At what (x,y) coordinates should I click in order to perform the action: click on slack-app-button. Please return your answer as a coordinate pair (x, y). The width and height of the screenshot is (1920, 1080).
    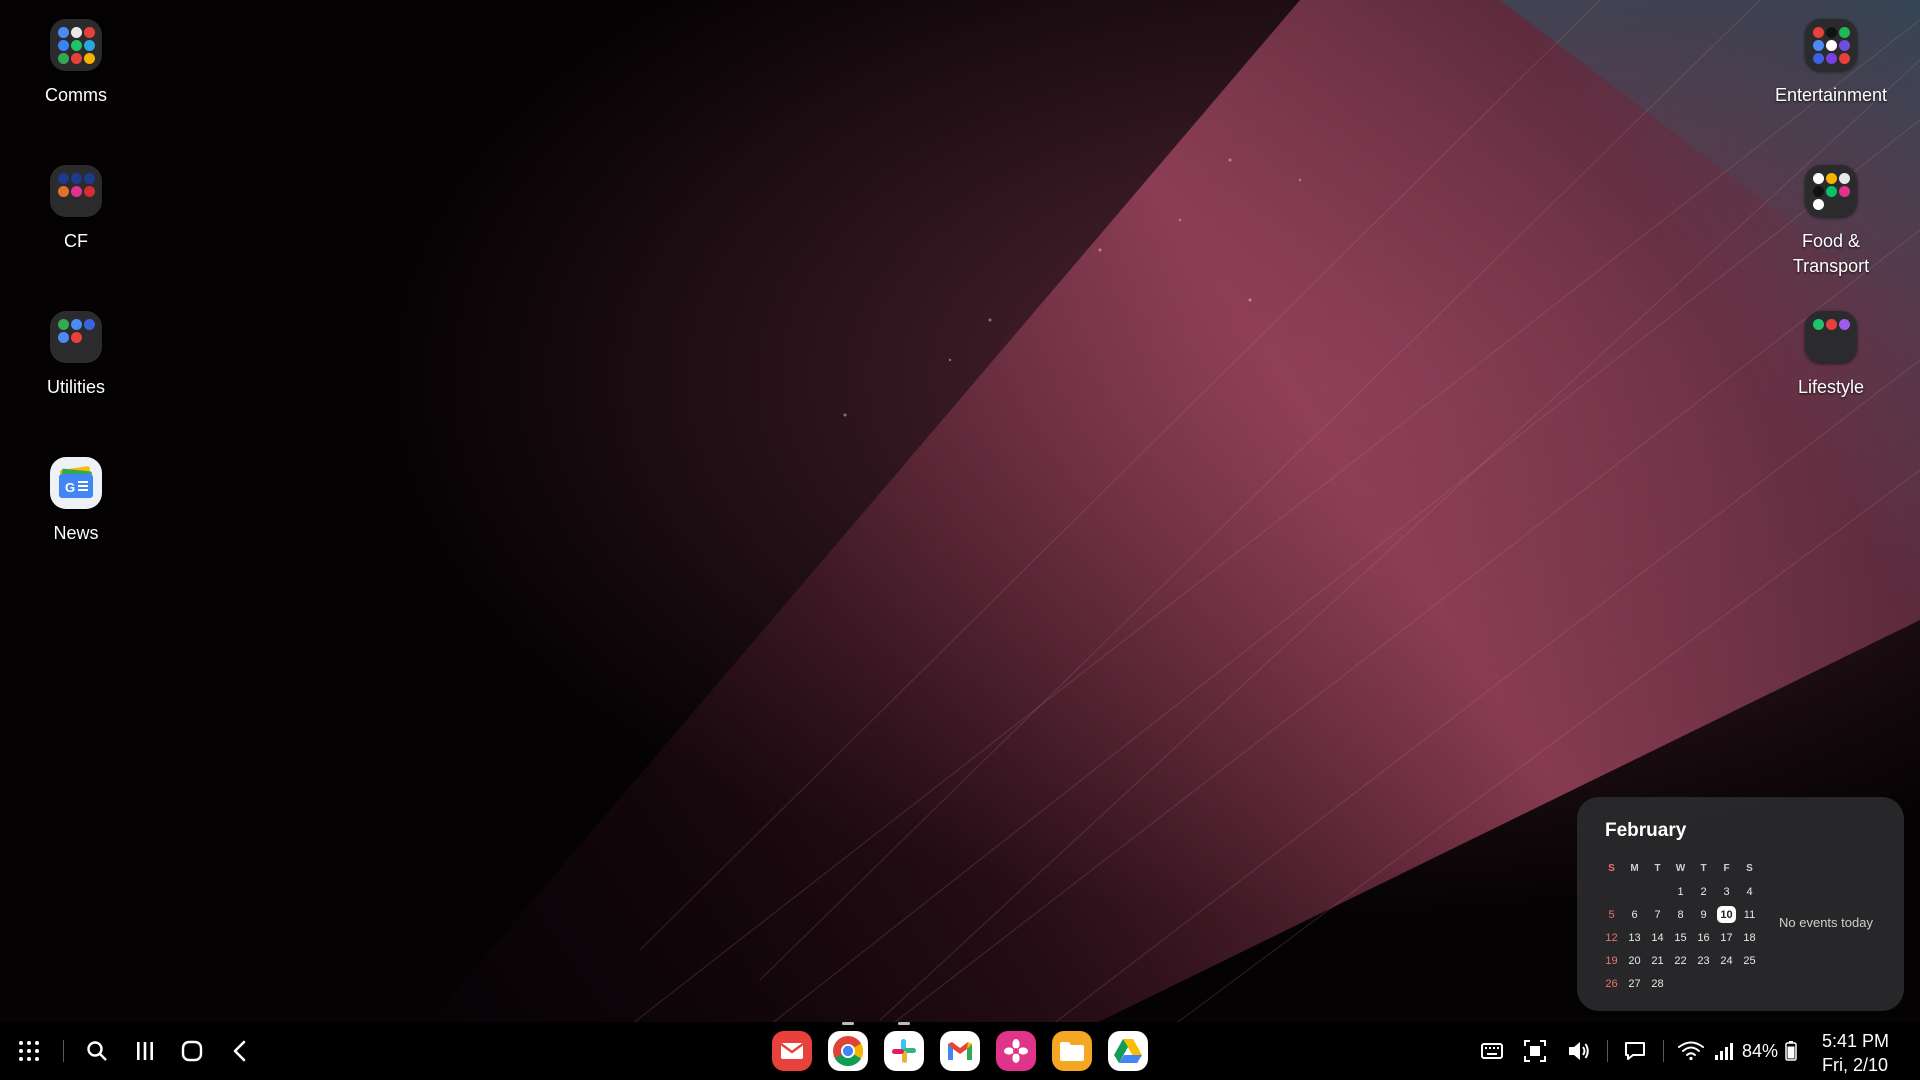
    Looking at the image, I should click on (904, 1051).